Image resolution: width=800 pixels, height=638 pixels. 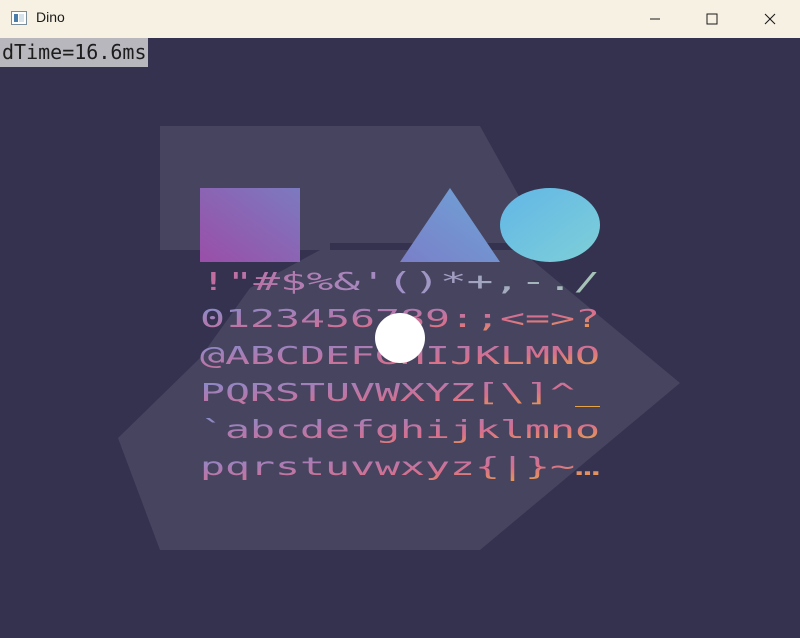 What do you see at coordinates (400, 281) in the screenshot?
I see `glyph-row-1: !"#$%&'()*+,-./` at bounding box center [400, 281].